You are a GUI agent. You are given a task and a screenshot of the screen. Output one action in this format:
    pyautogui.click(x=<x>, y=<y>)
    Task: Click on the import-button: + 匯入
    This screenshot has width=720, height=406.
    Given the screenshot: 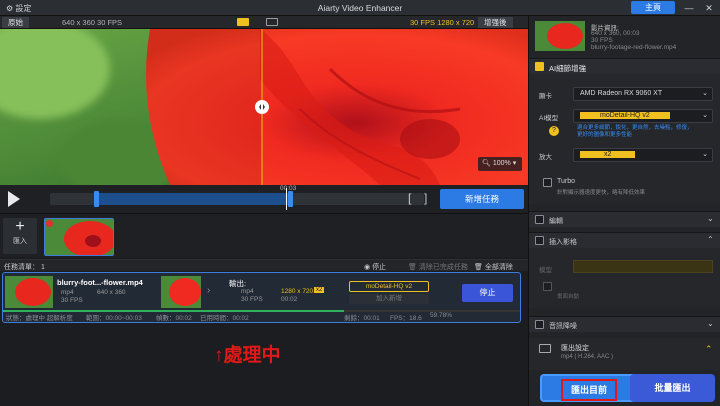 What is the action you would take?
    pyautogui.click(x=20, y=236)
    